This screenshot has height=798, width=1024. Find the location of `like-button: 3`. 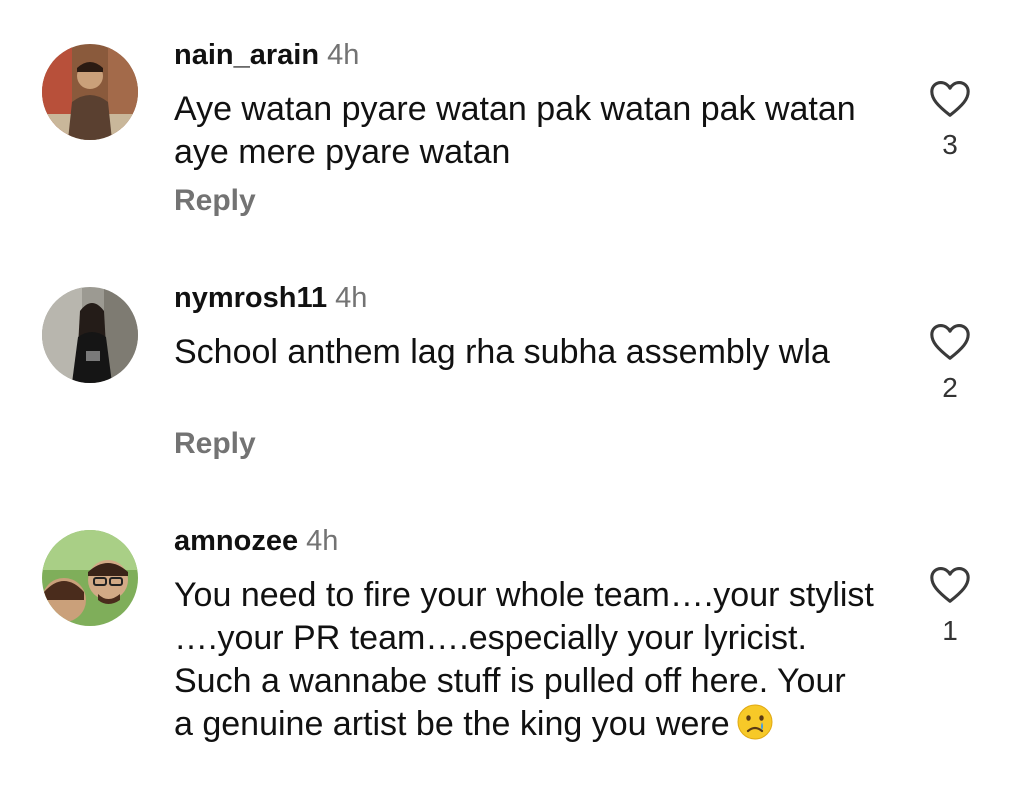

like-button: 3 is located at coordinates (950, 120).